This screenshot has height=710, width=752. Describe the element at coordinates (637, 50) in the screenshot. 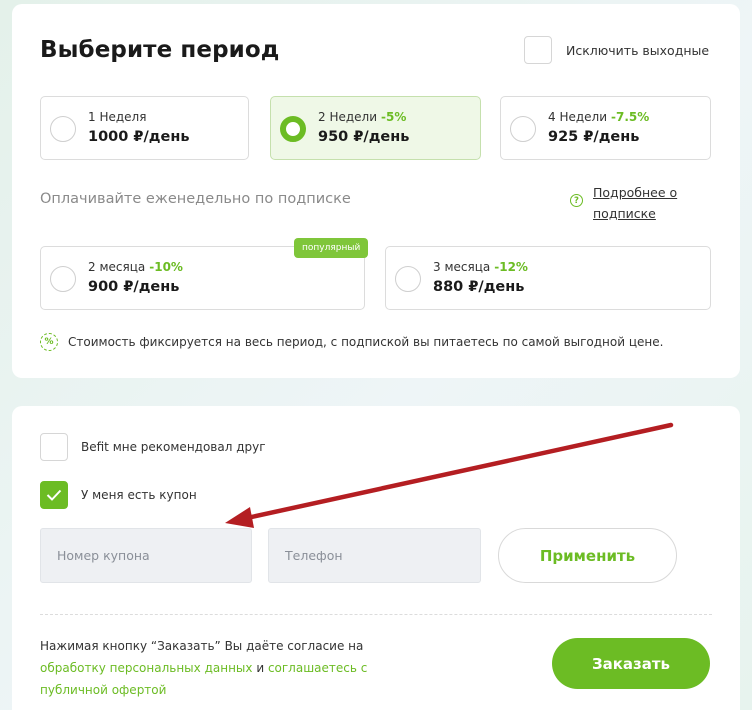

I see `exclude-weekends-label: Исключить выходные` at that location.